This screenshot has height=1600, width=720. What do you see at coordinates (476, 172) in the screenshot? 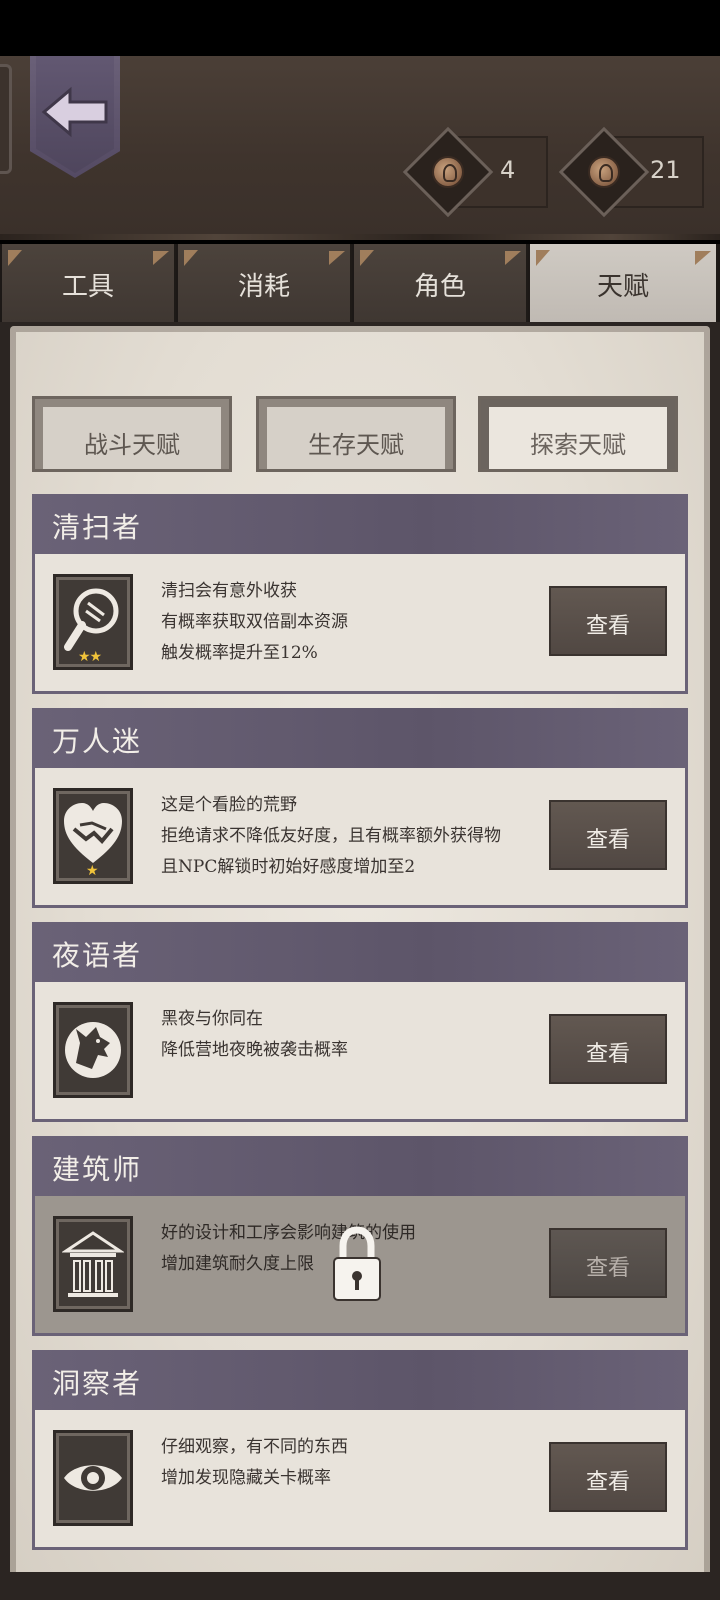
I see `currency-widget-1: 4` at bounding box center [476, 172].